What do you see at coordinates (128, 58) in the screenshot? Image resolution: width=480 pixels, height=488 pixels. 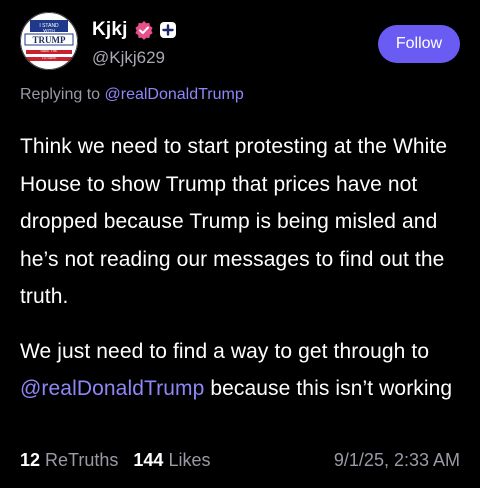 I see `author-handle: @Kjkj629` at bounding box center [128, 58].